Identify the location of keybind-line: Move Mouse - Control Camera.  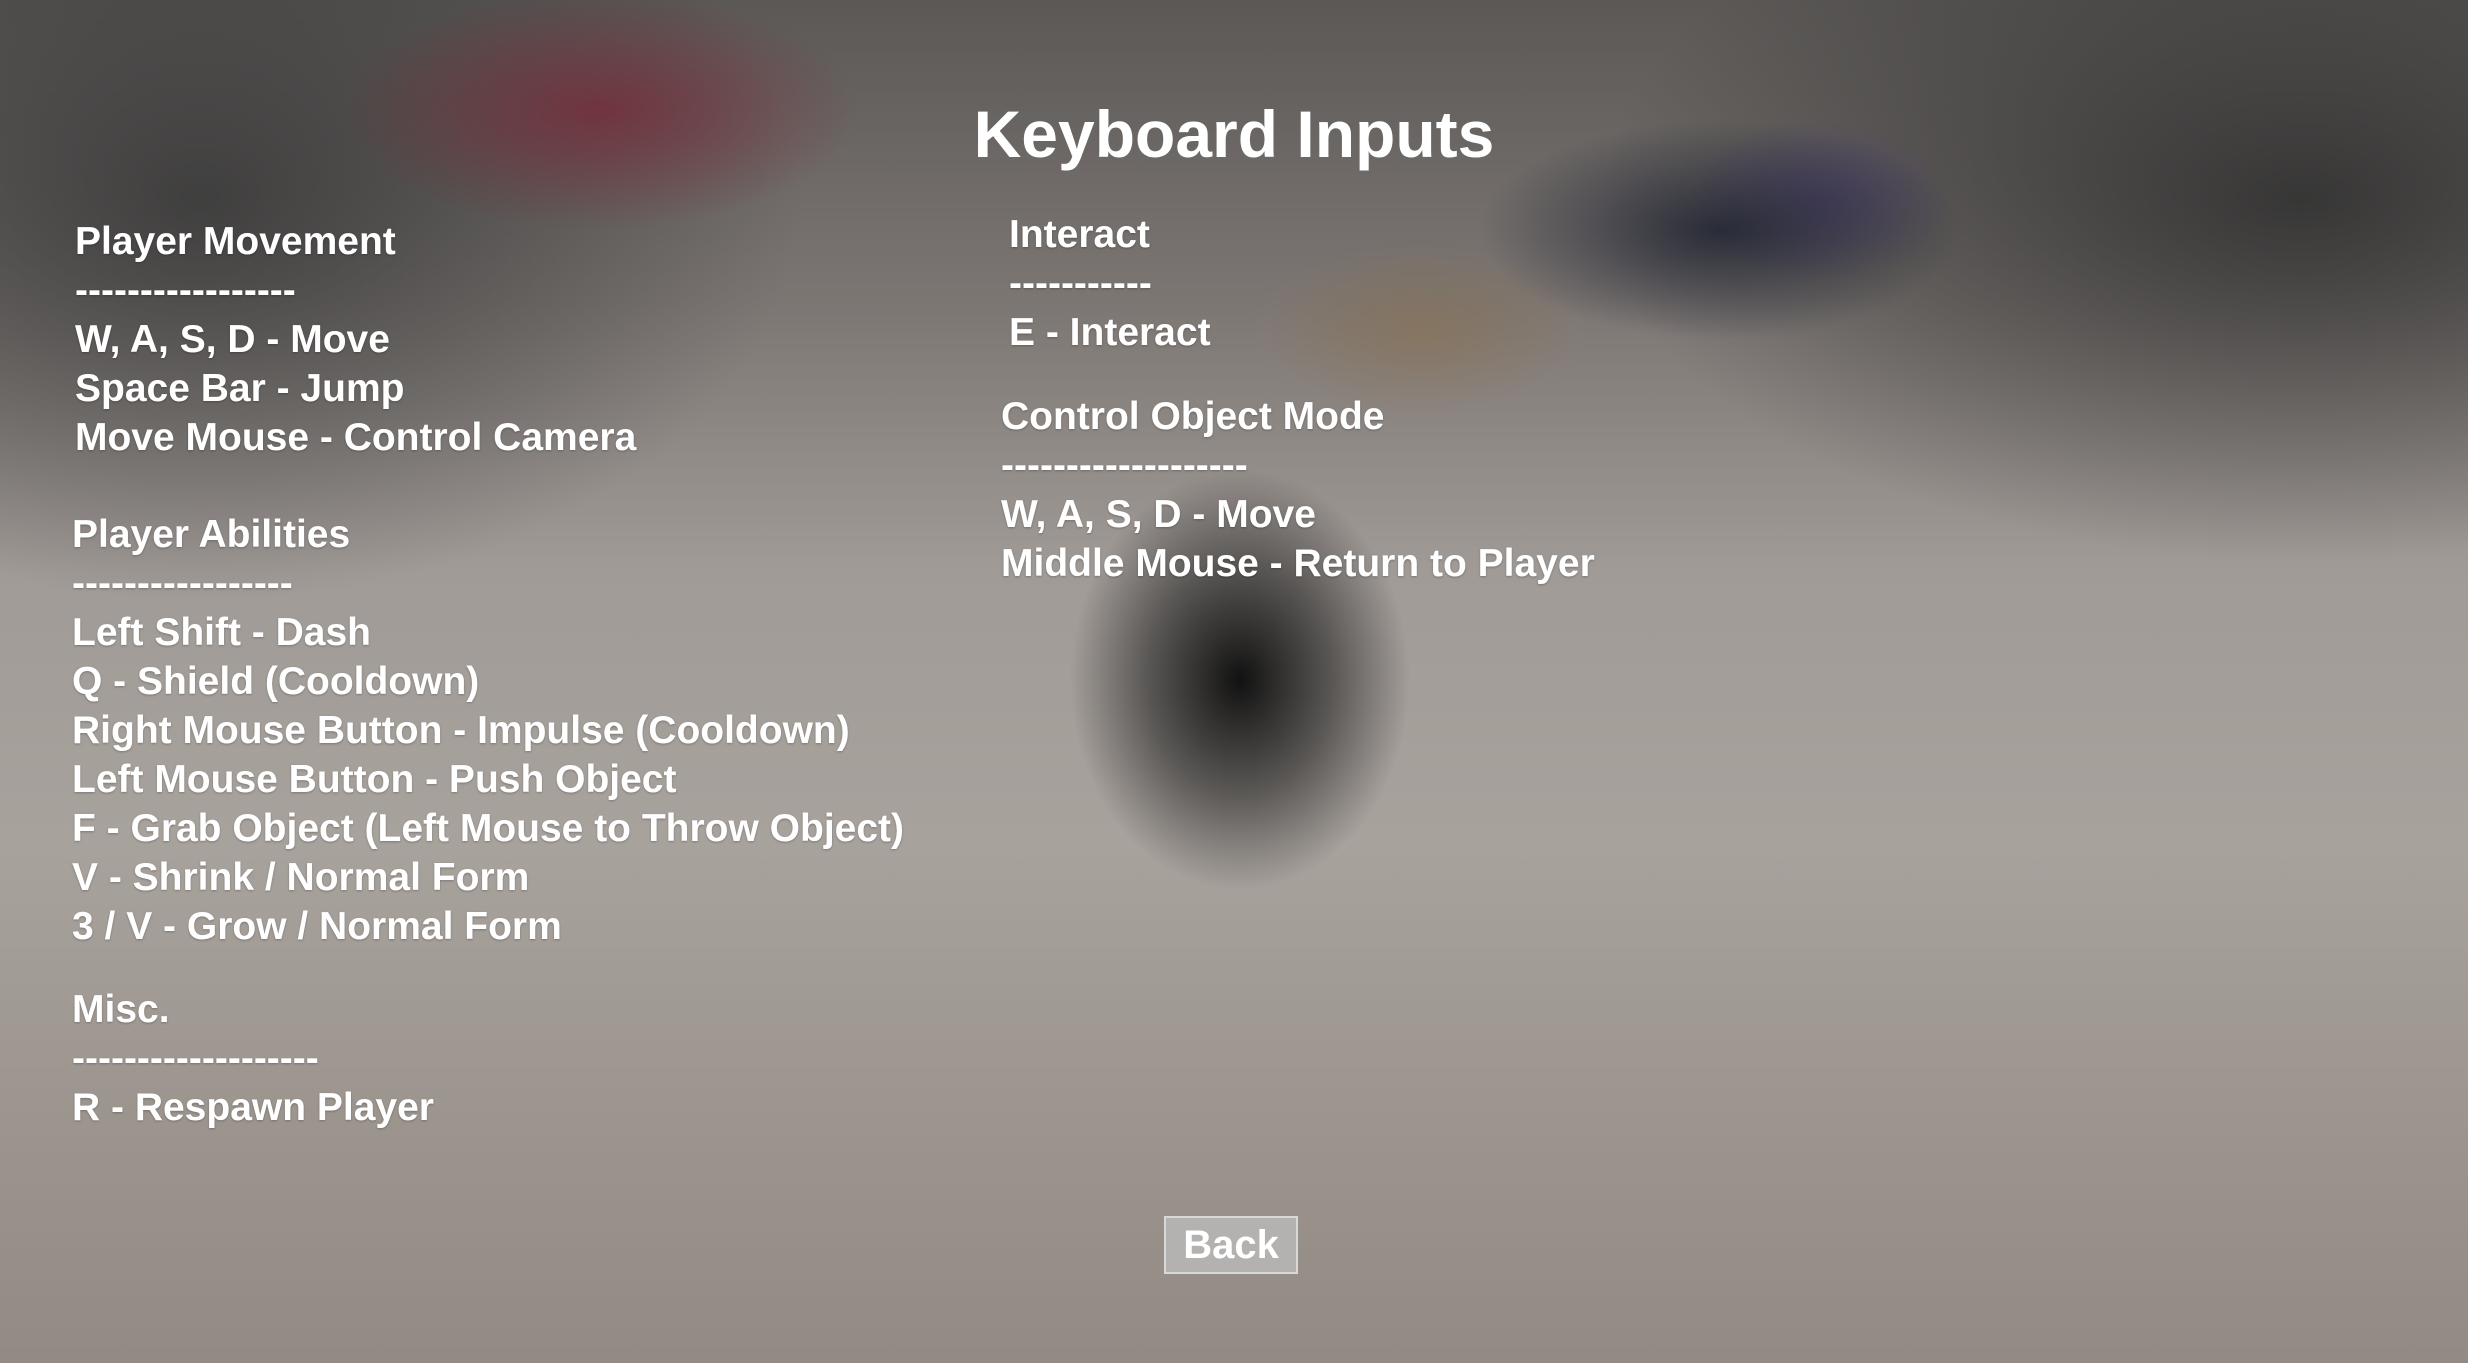
(356, 437).